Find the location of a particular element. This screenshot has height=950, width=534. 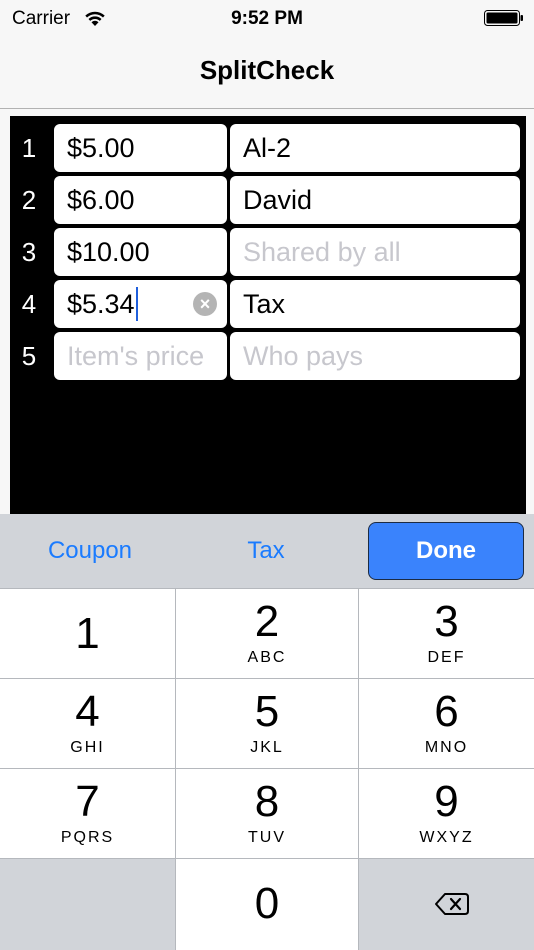

price-value: $5.00 is located at coordinates (101, 148).